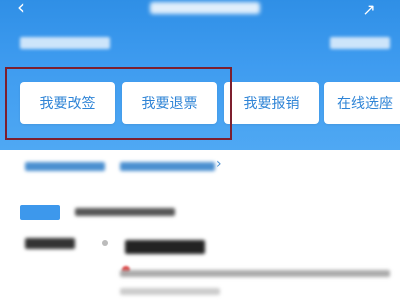 The height and width of the screenshot is (300, 400). What do you see at coordinates (21, 9) in the screenshot?
I see `back-icon: ‹` at bounding box center [21, 9].